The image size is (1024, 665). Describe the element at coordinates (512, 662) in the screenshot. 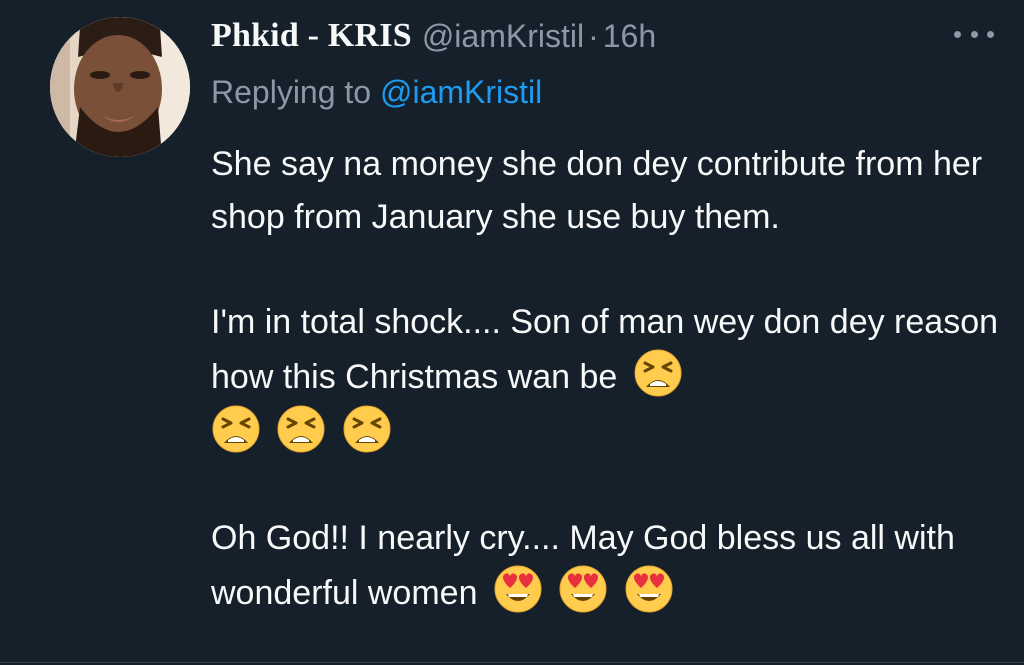

I see `tweet-divider` at that location.